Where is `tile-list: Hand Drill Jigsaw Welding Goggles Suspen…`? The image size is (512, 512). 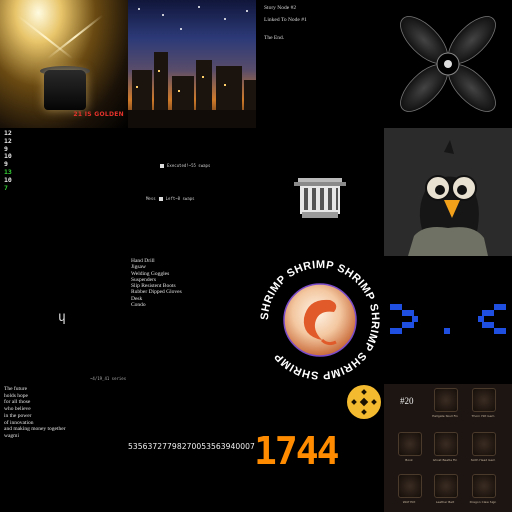
tile-list: Hand Drill Jigsaw Welding Goggles Suspen… is located at coordinates (192, 320).